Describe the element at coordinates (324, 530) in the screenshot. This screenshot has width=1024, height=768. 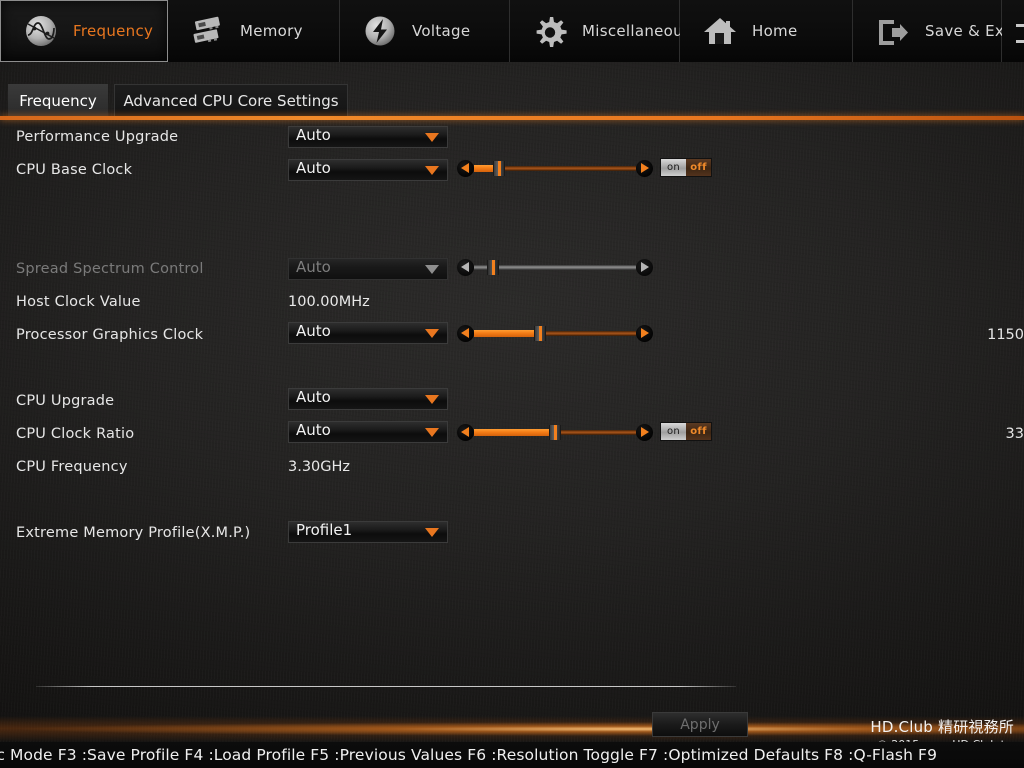
I see `dropdown-extreme-memory-profile-value: Profile1` at that location.